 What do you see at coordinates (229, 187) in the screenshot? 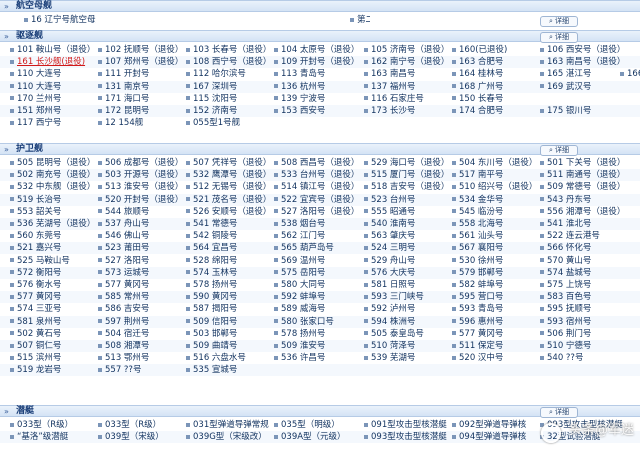
I see `list-item: 512 无锡号（退役）` at bounding box center [229, 187].